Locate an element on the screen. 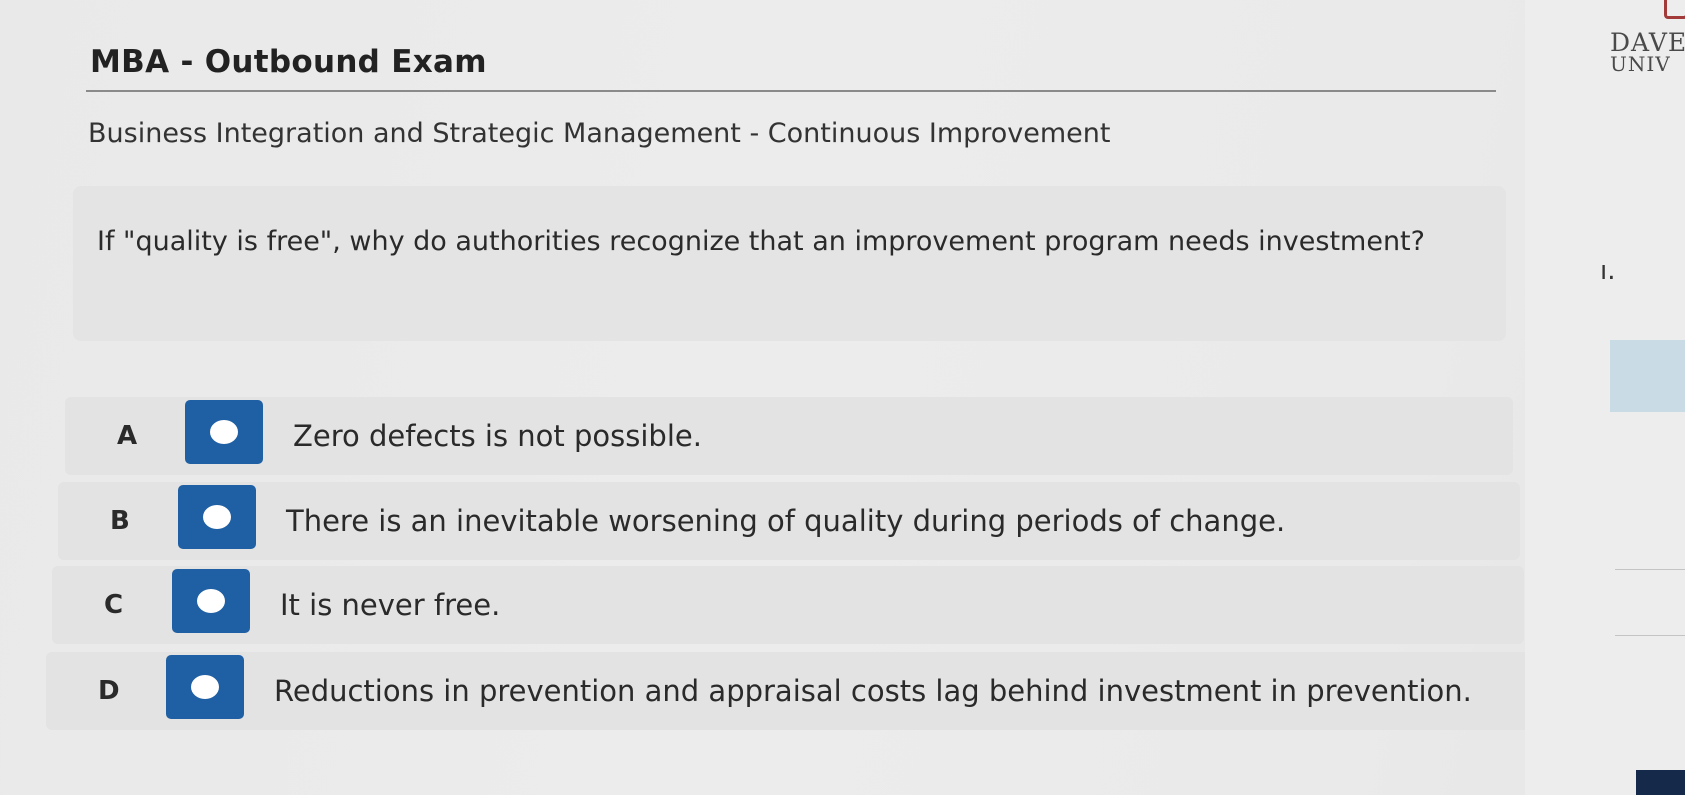  radio-button-c is located at coordinates (211, 601).